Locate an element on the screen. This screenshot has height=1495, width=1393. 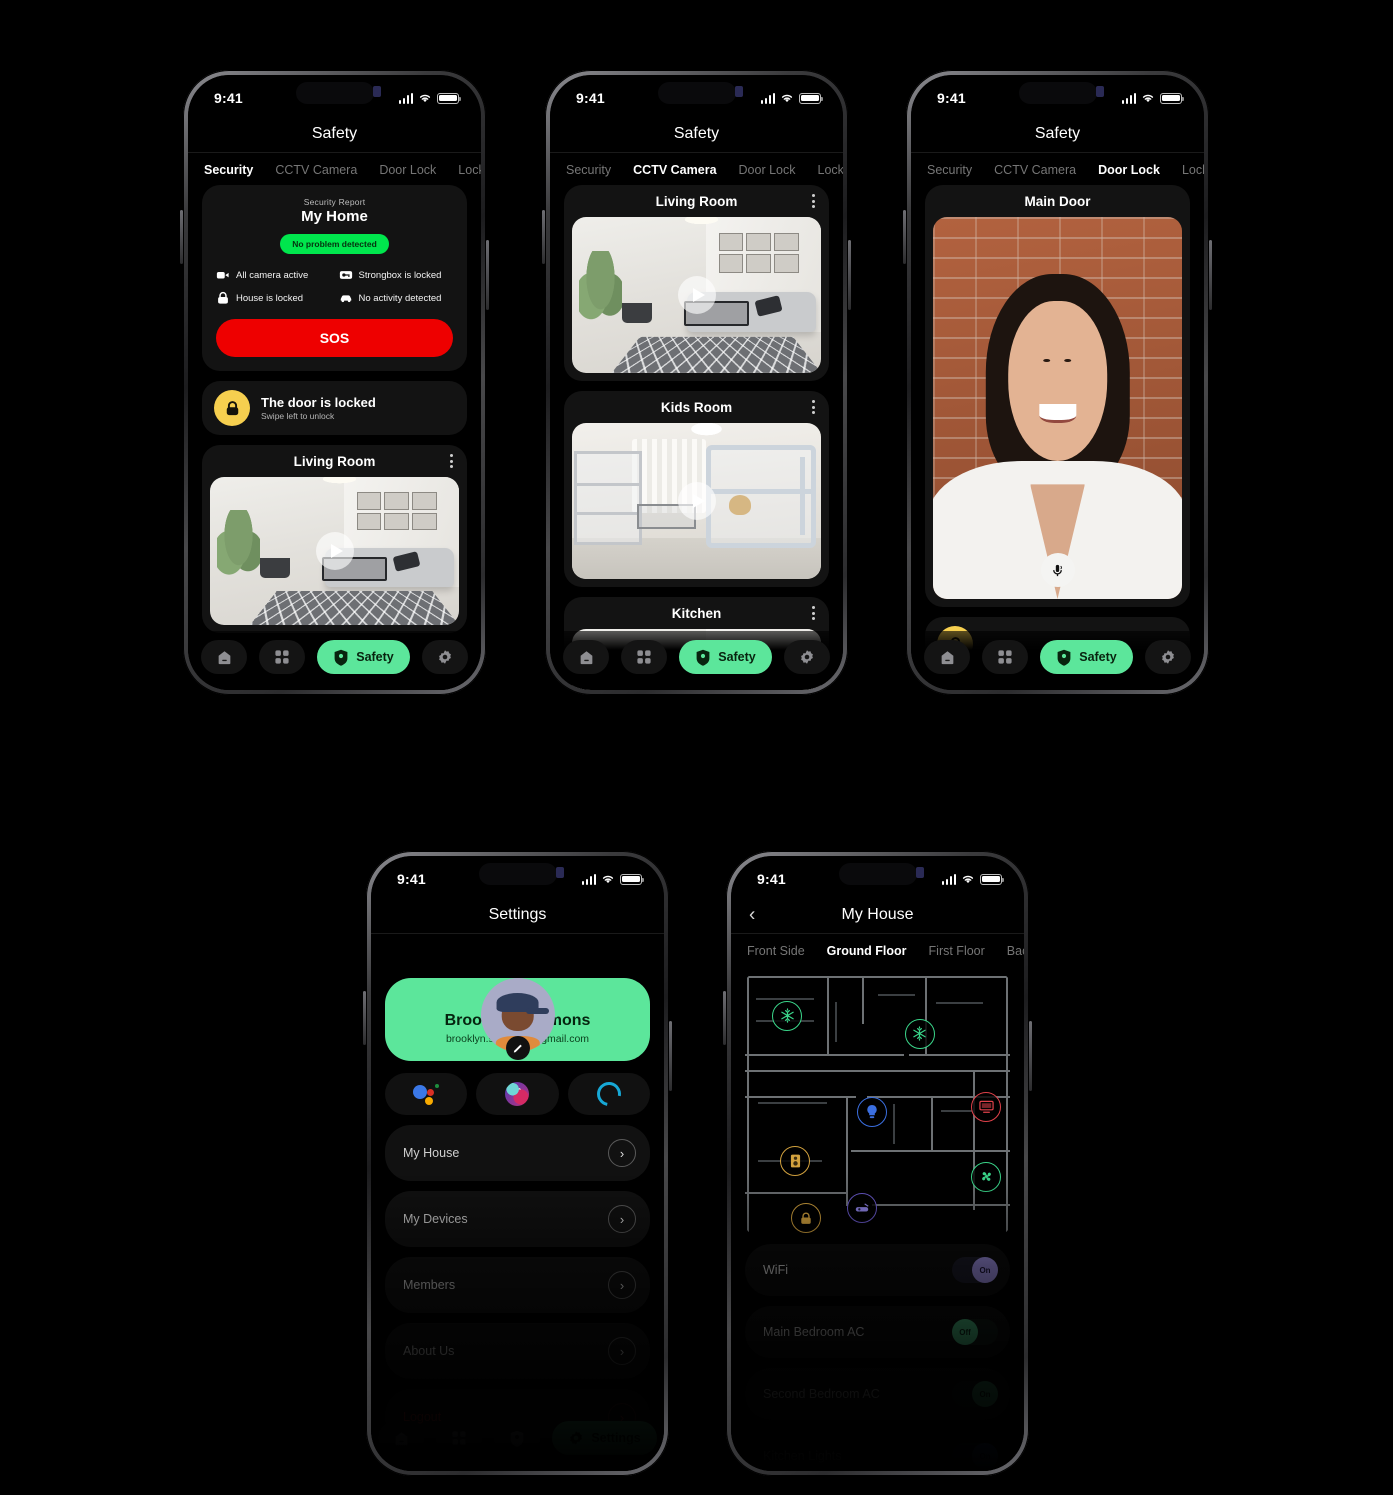
second-bedroom-ac-toggle: On is located at coordinates (975, 1394).